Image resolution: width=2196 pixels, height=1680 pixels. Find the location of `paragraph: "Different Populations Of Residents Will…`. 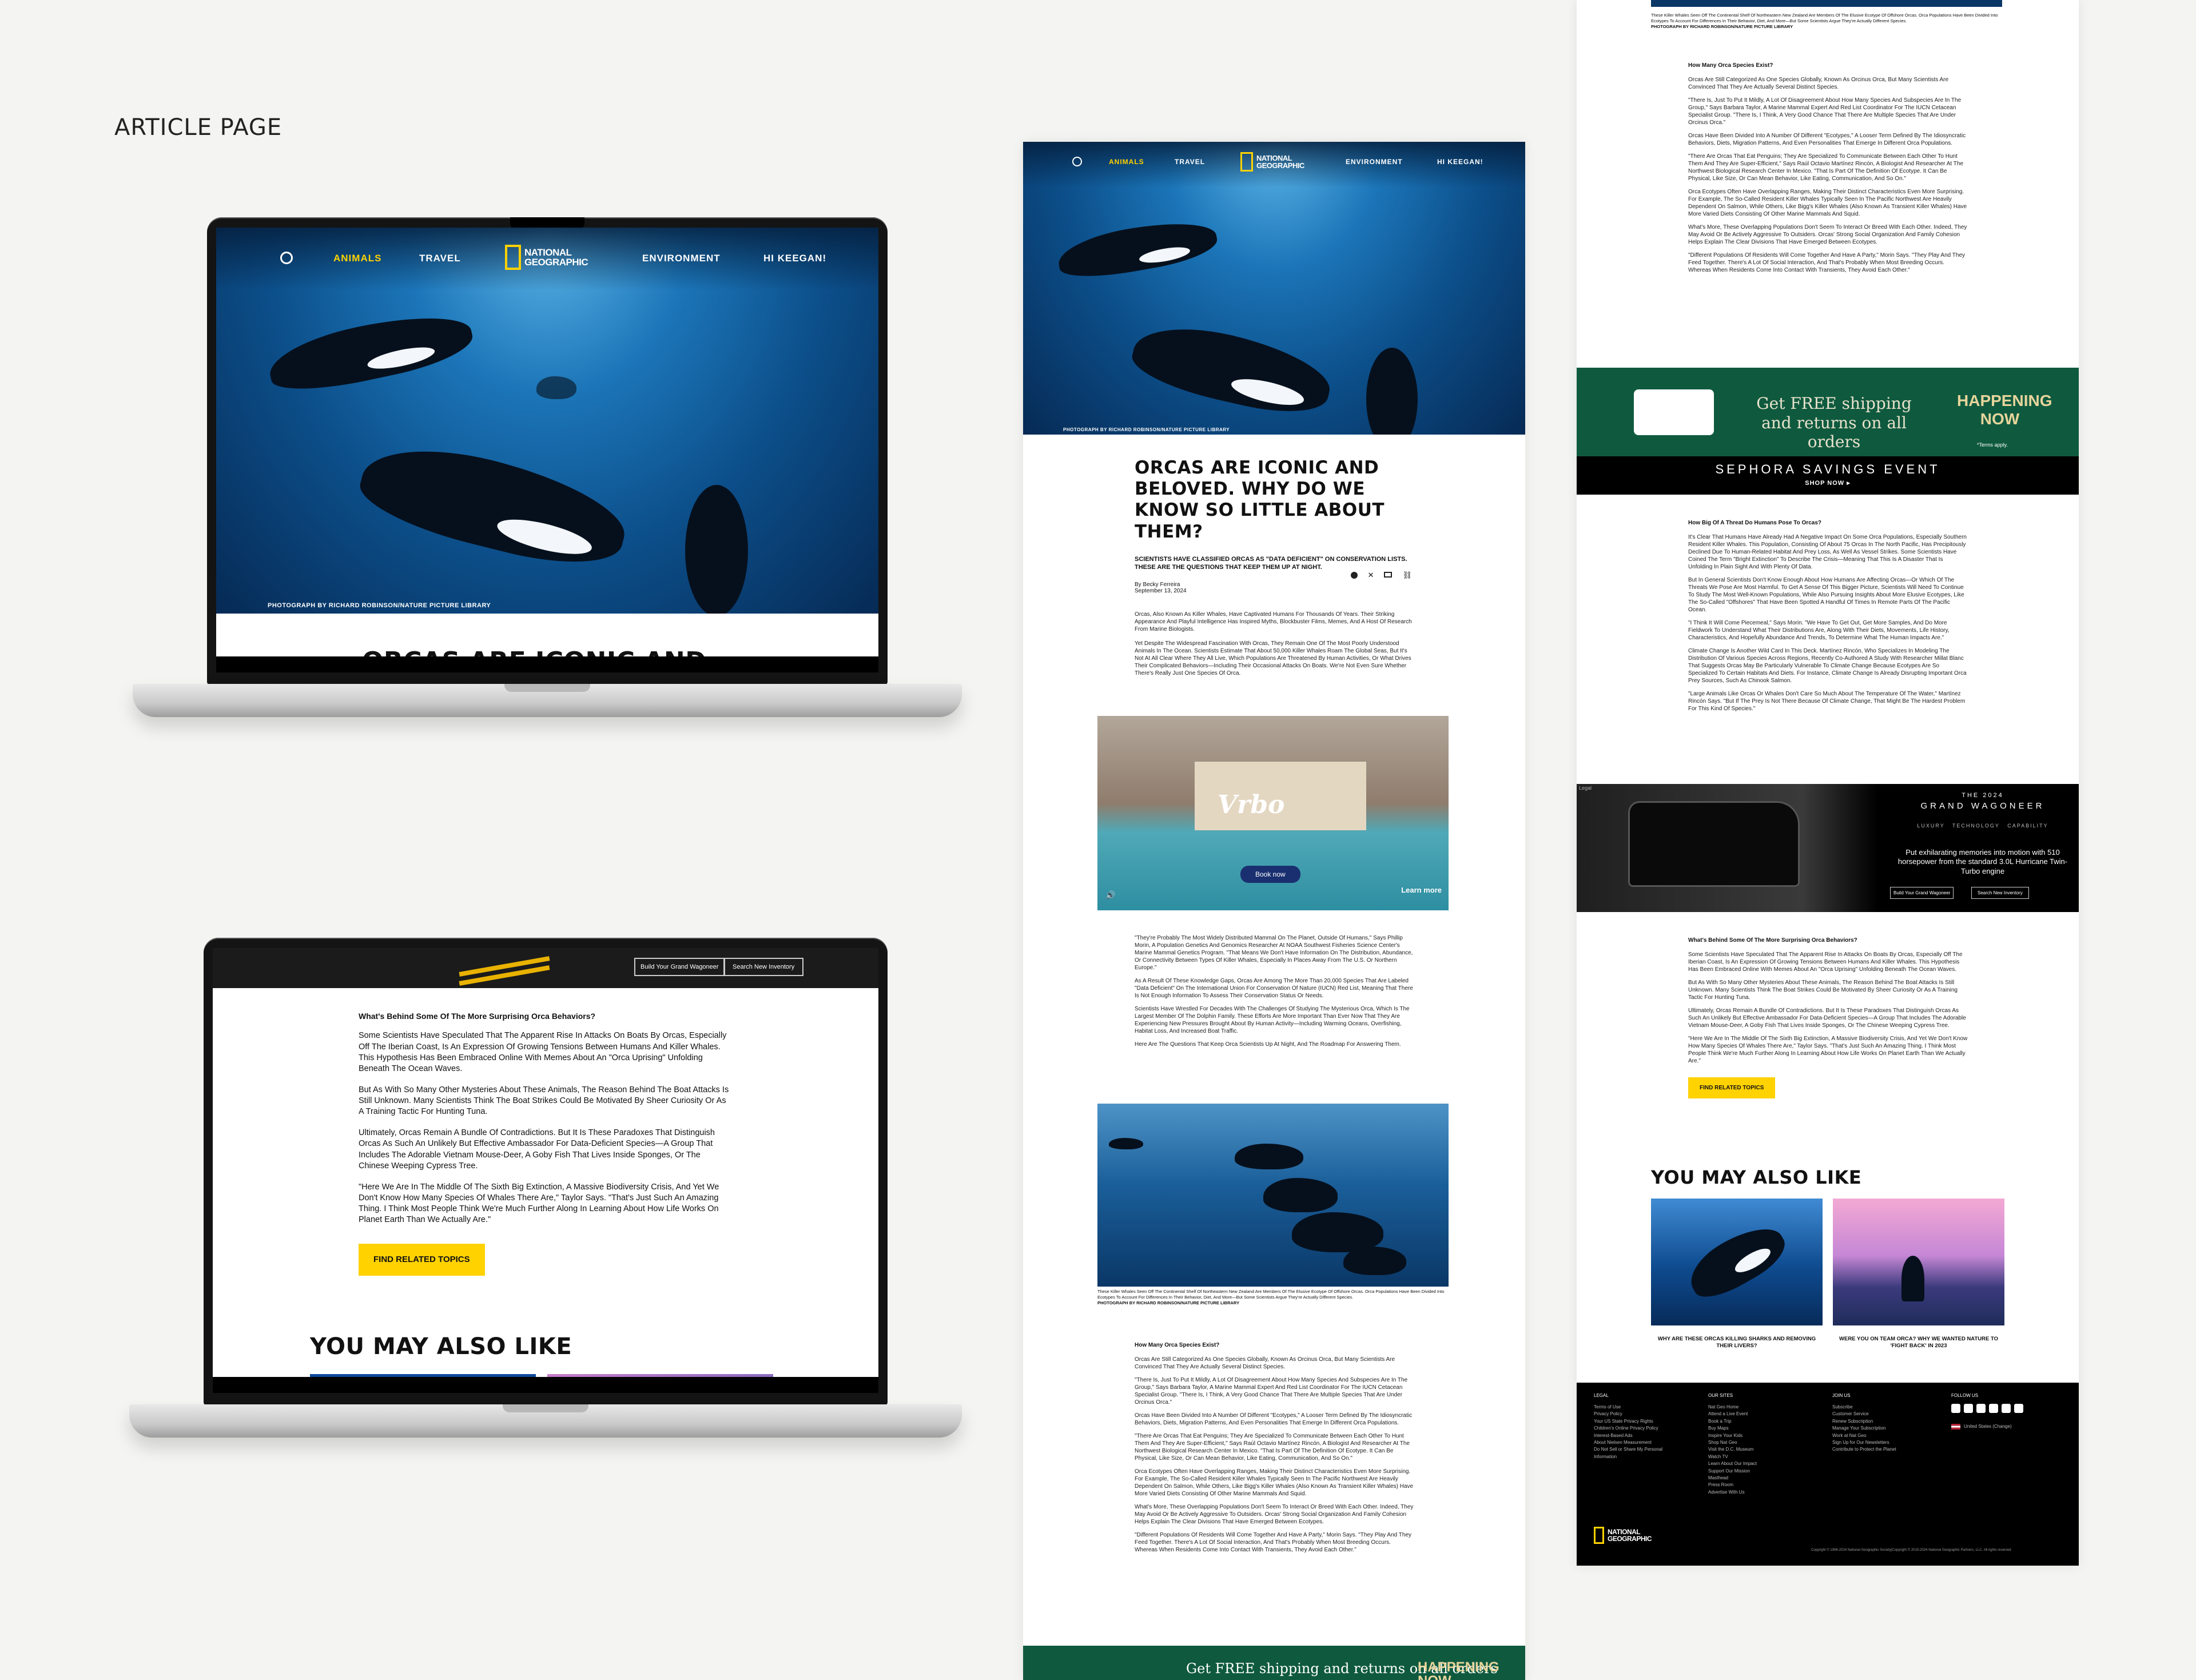

paragraph: "Different Populations Of Residents Will… is located at coordinates (1827, 262).